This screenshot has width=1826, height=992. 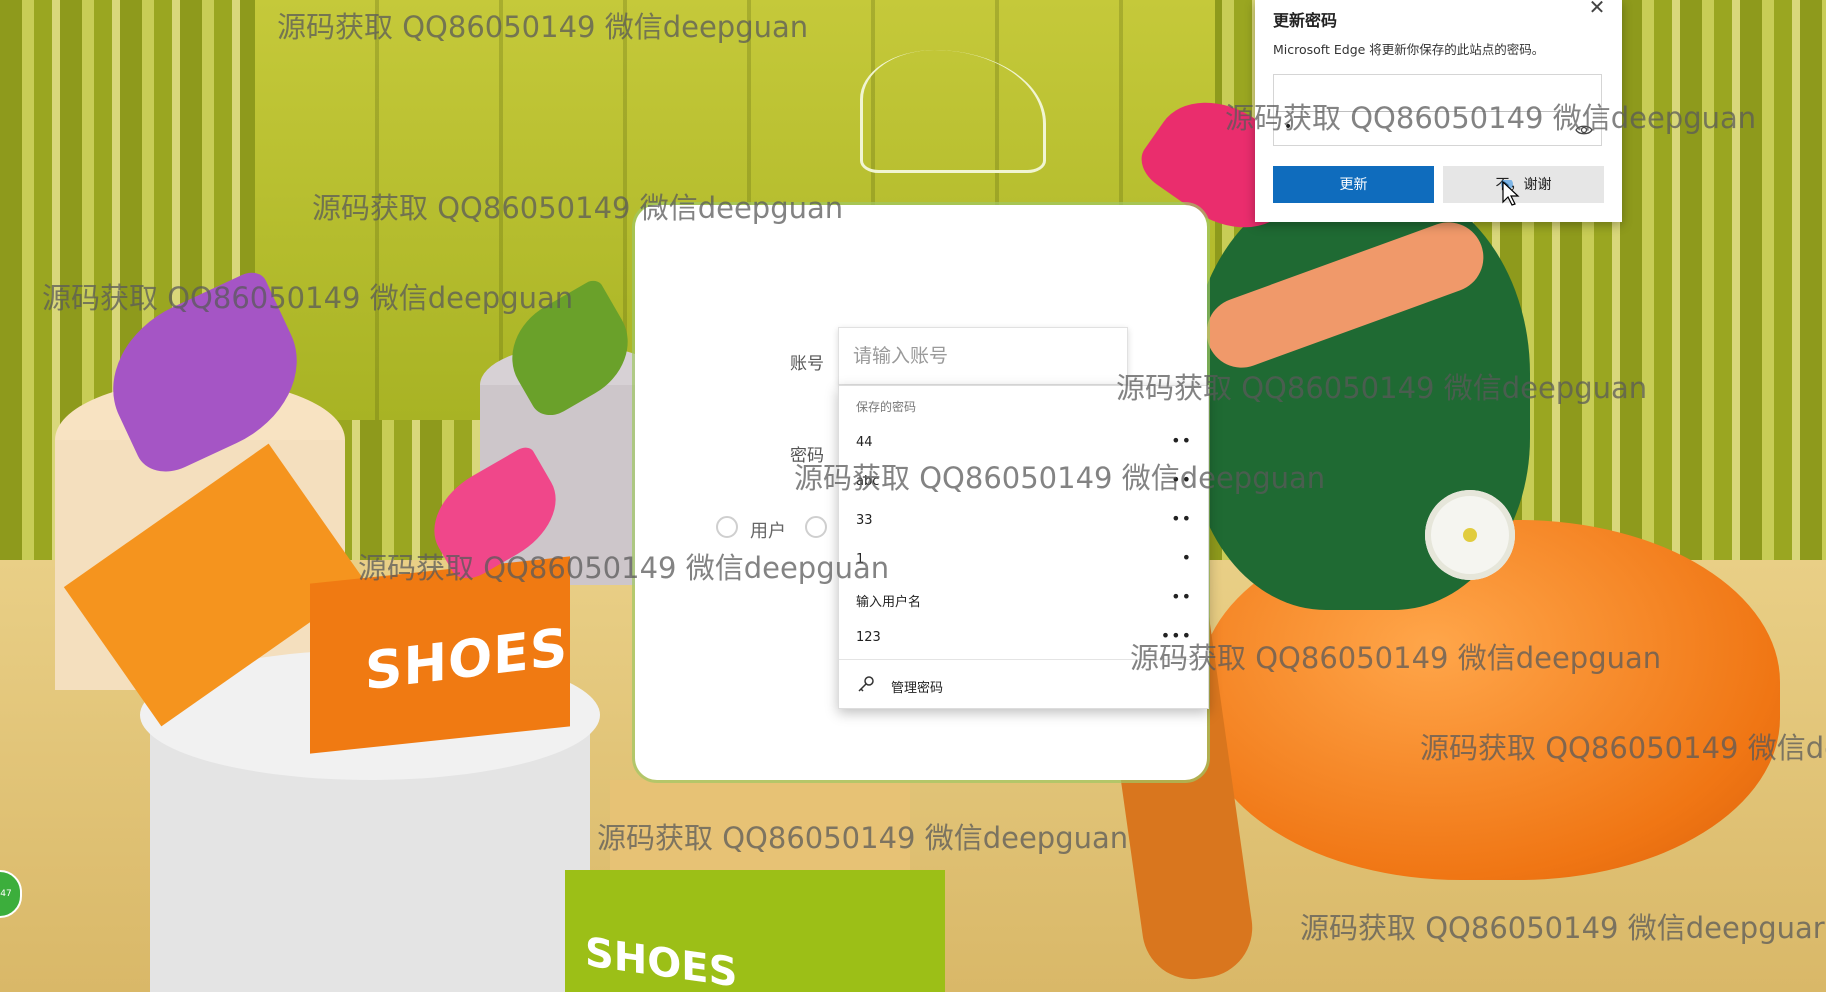 I want to click on role-user-label: 用户, so click(x=768, y=531).